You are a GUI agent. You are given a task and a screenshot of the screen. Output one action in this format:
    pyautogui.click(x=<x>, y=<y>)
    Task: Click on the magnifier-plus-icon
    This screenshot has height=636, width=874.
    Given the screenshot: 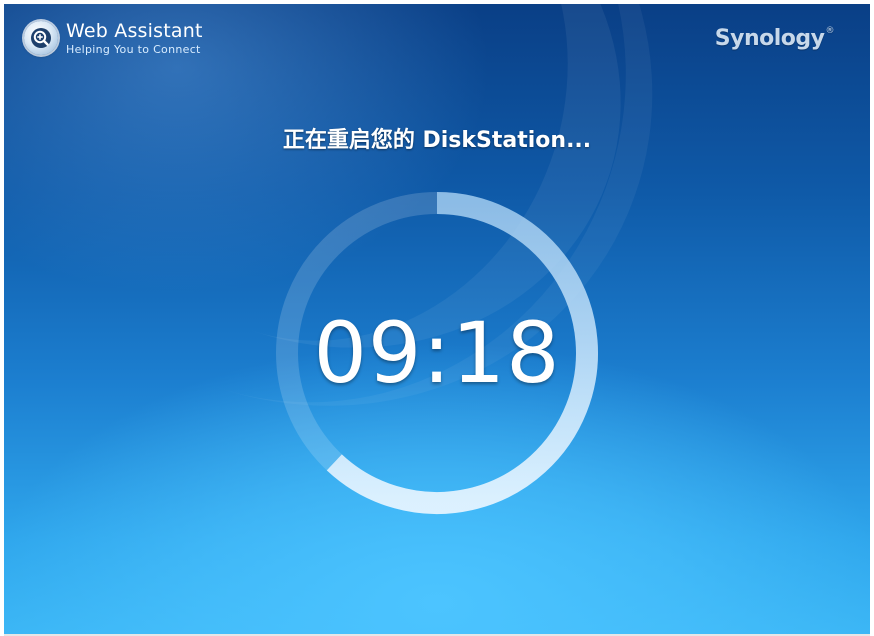 What is the action you would take?
    pyautogui.click(x=41, y=38)
    